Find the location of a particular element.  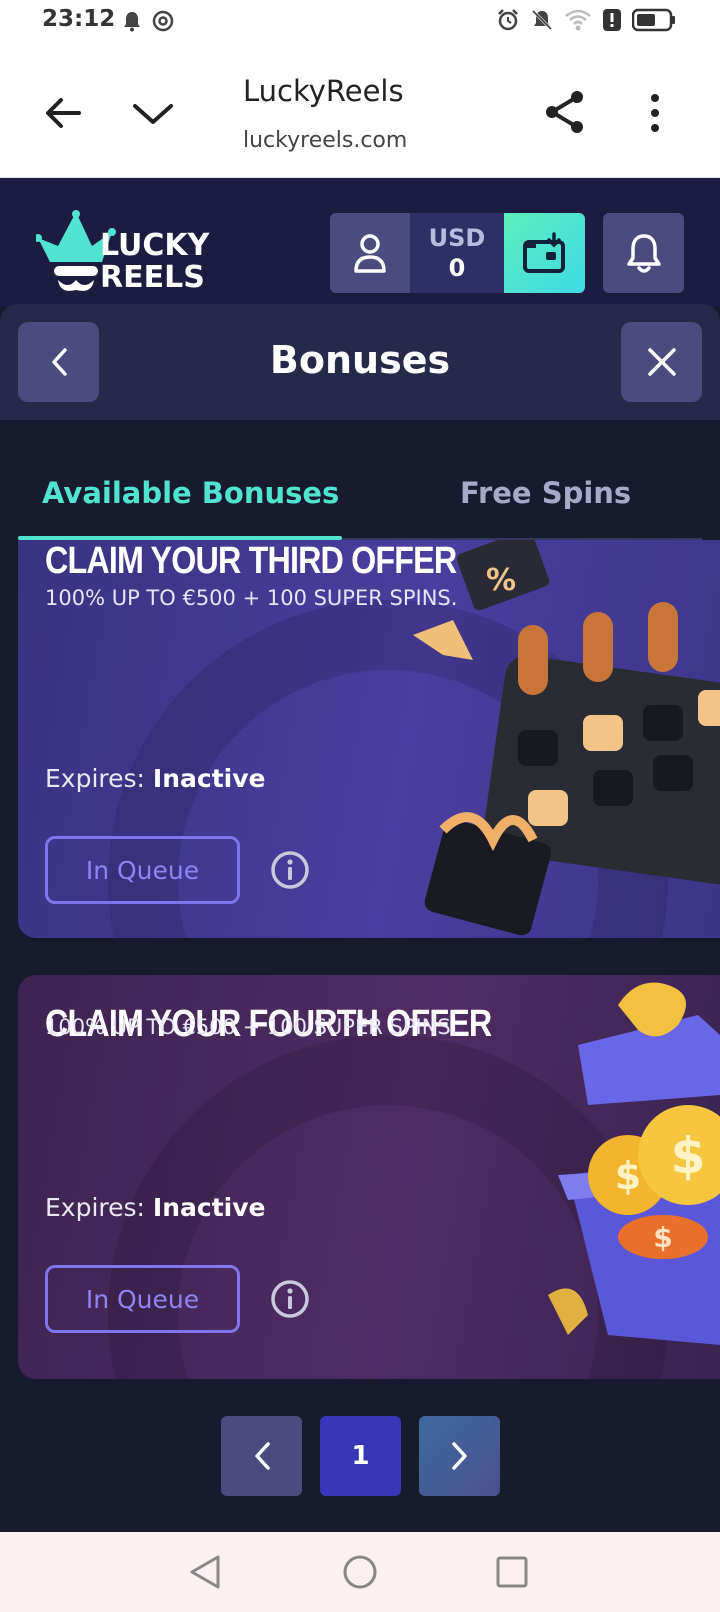

browser-bar: LuckyReels luckyreels.com is located at coordinates (360, 111).